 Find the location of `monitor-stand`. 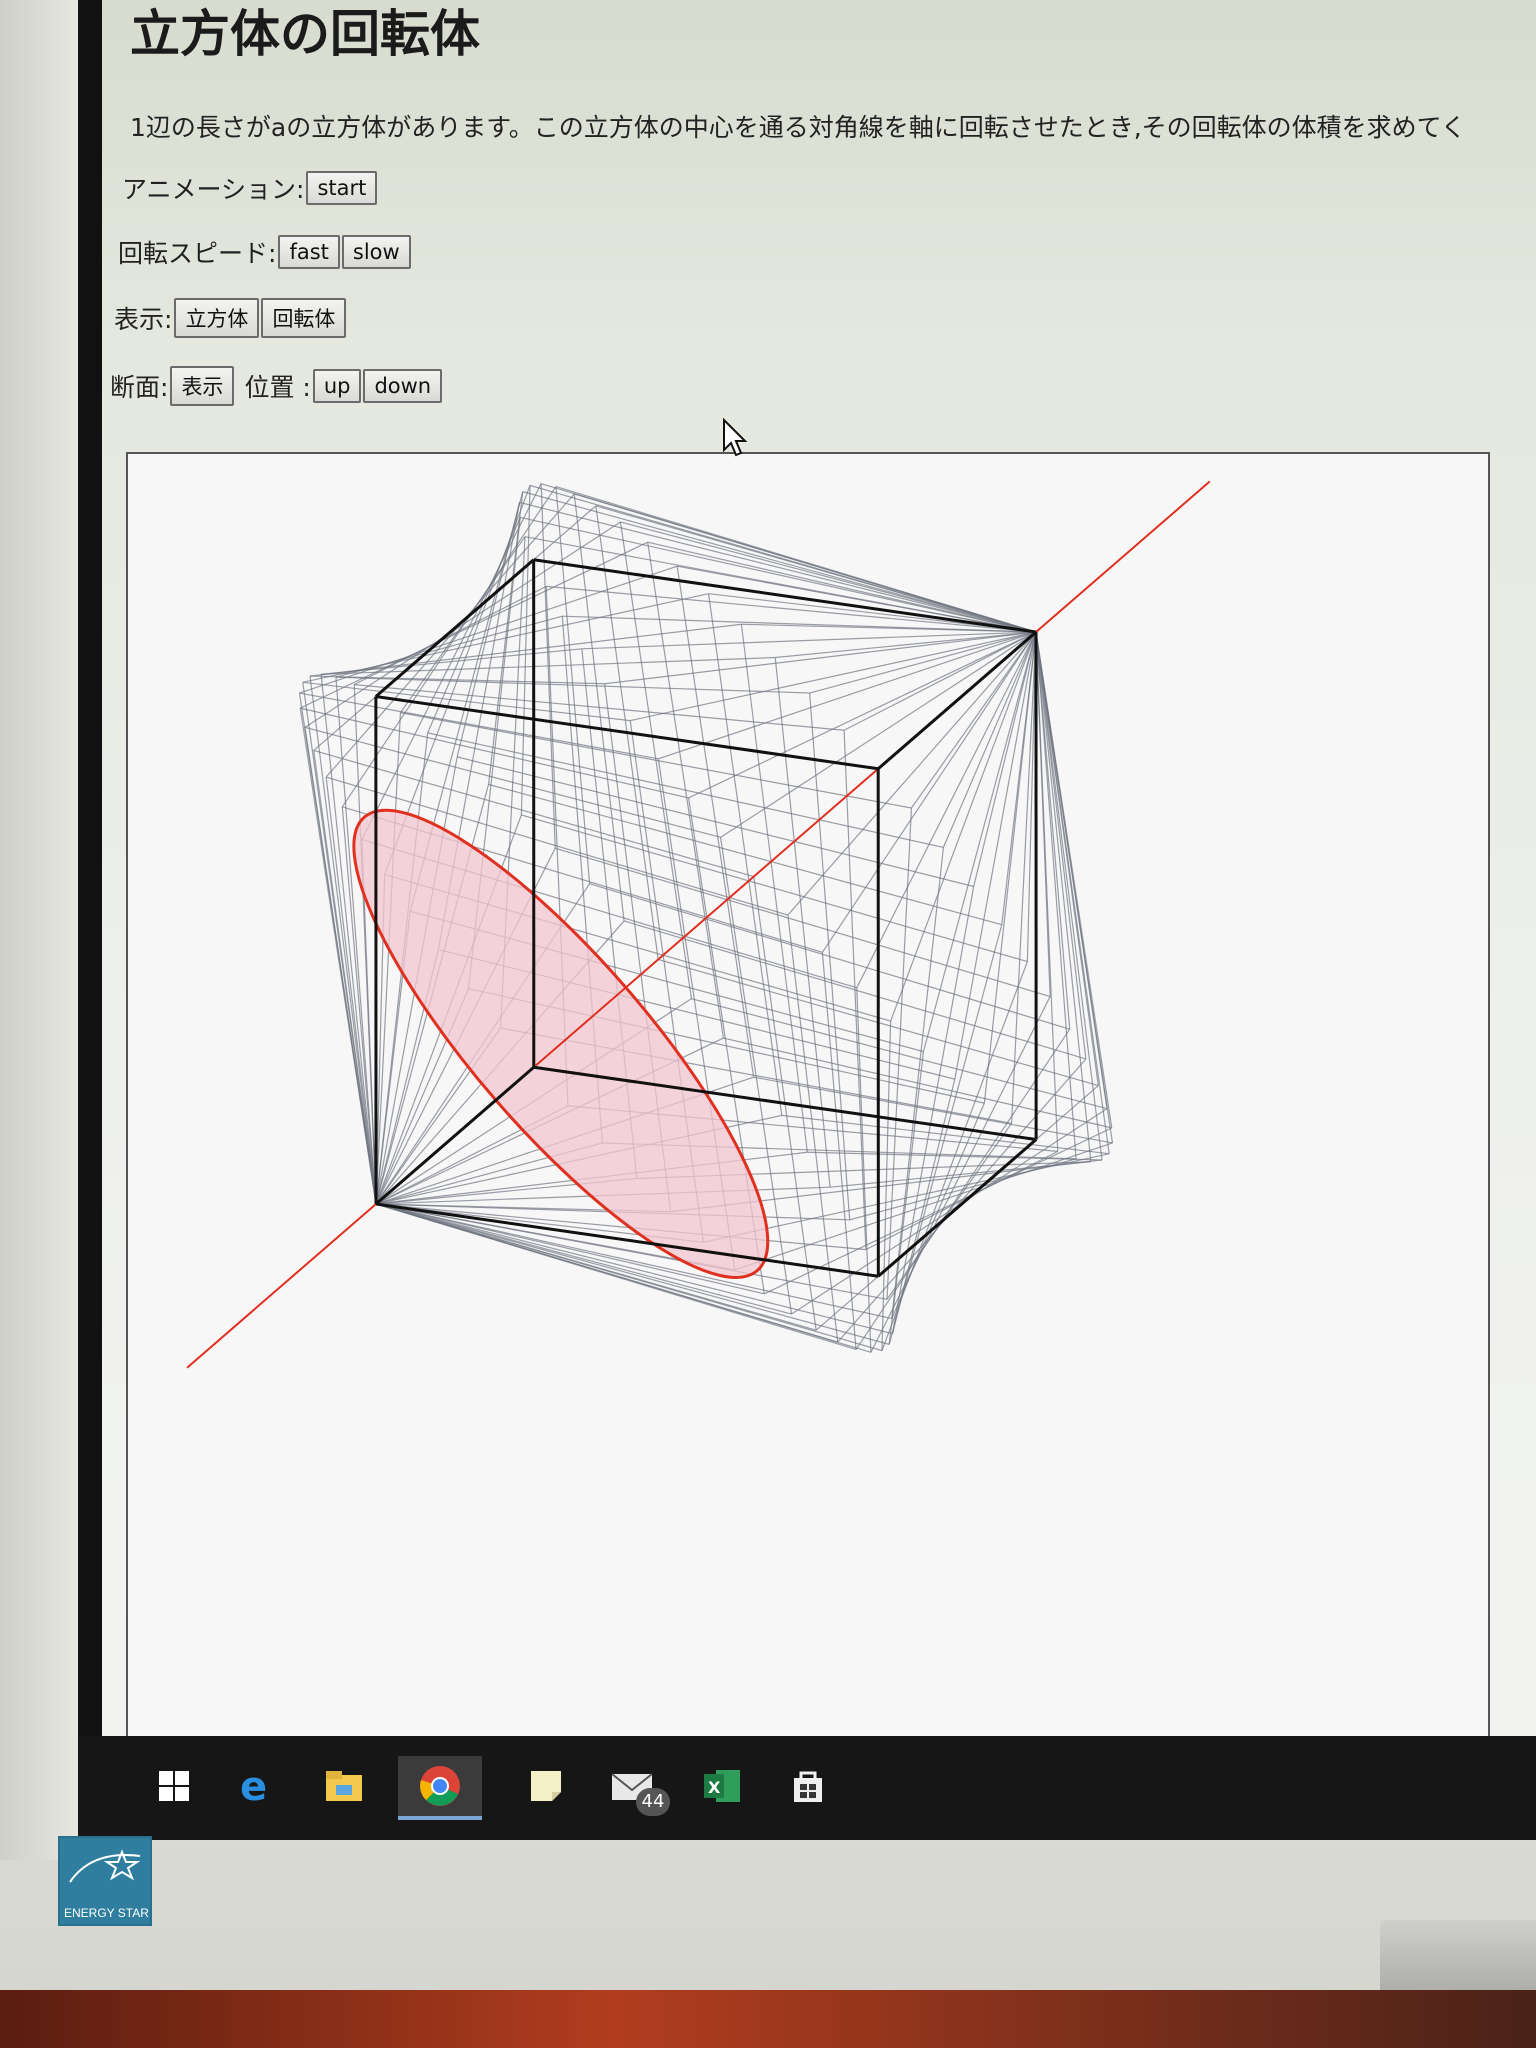

monitor-stand is located at coordinates (1458, 1960).